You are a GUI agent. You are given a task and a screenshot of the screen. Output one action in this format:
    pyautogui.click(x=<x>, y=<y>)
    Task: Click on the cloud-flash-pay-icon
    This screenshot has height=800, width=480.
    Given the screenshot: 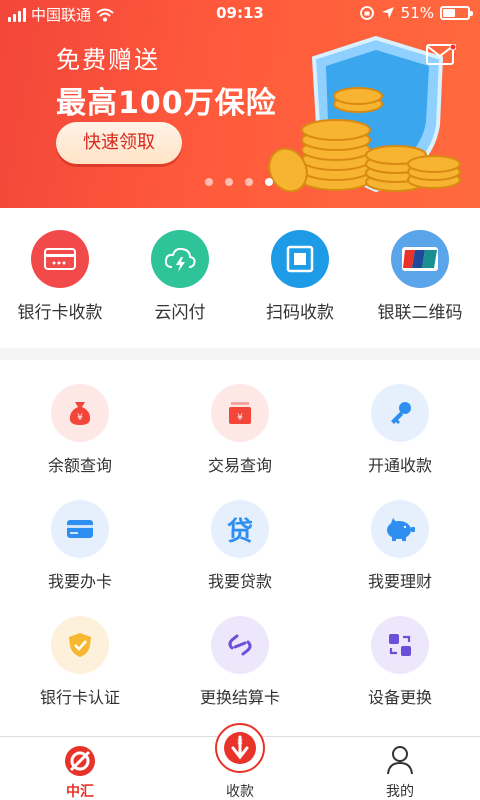 What is the action you would take?
    pyautogui.click(x=180, y=259)
    